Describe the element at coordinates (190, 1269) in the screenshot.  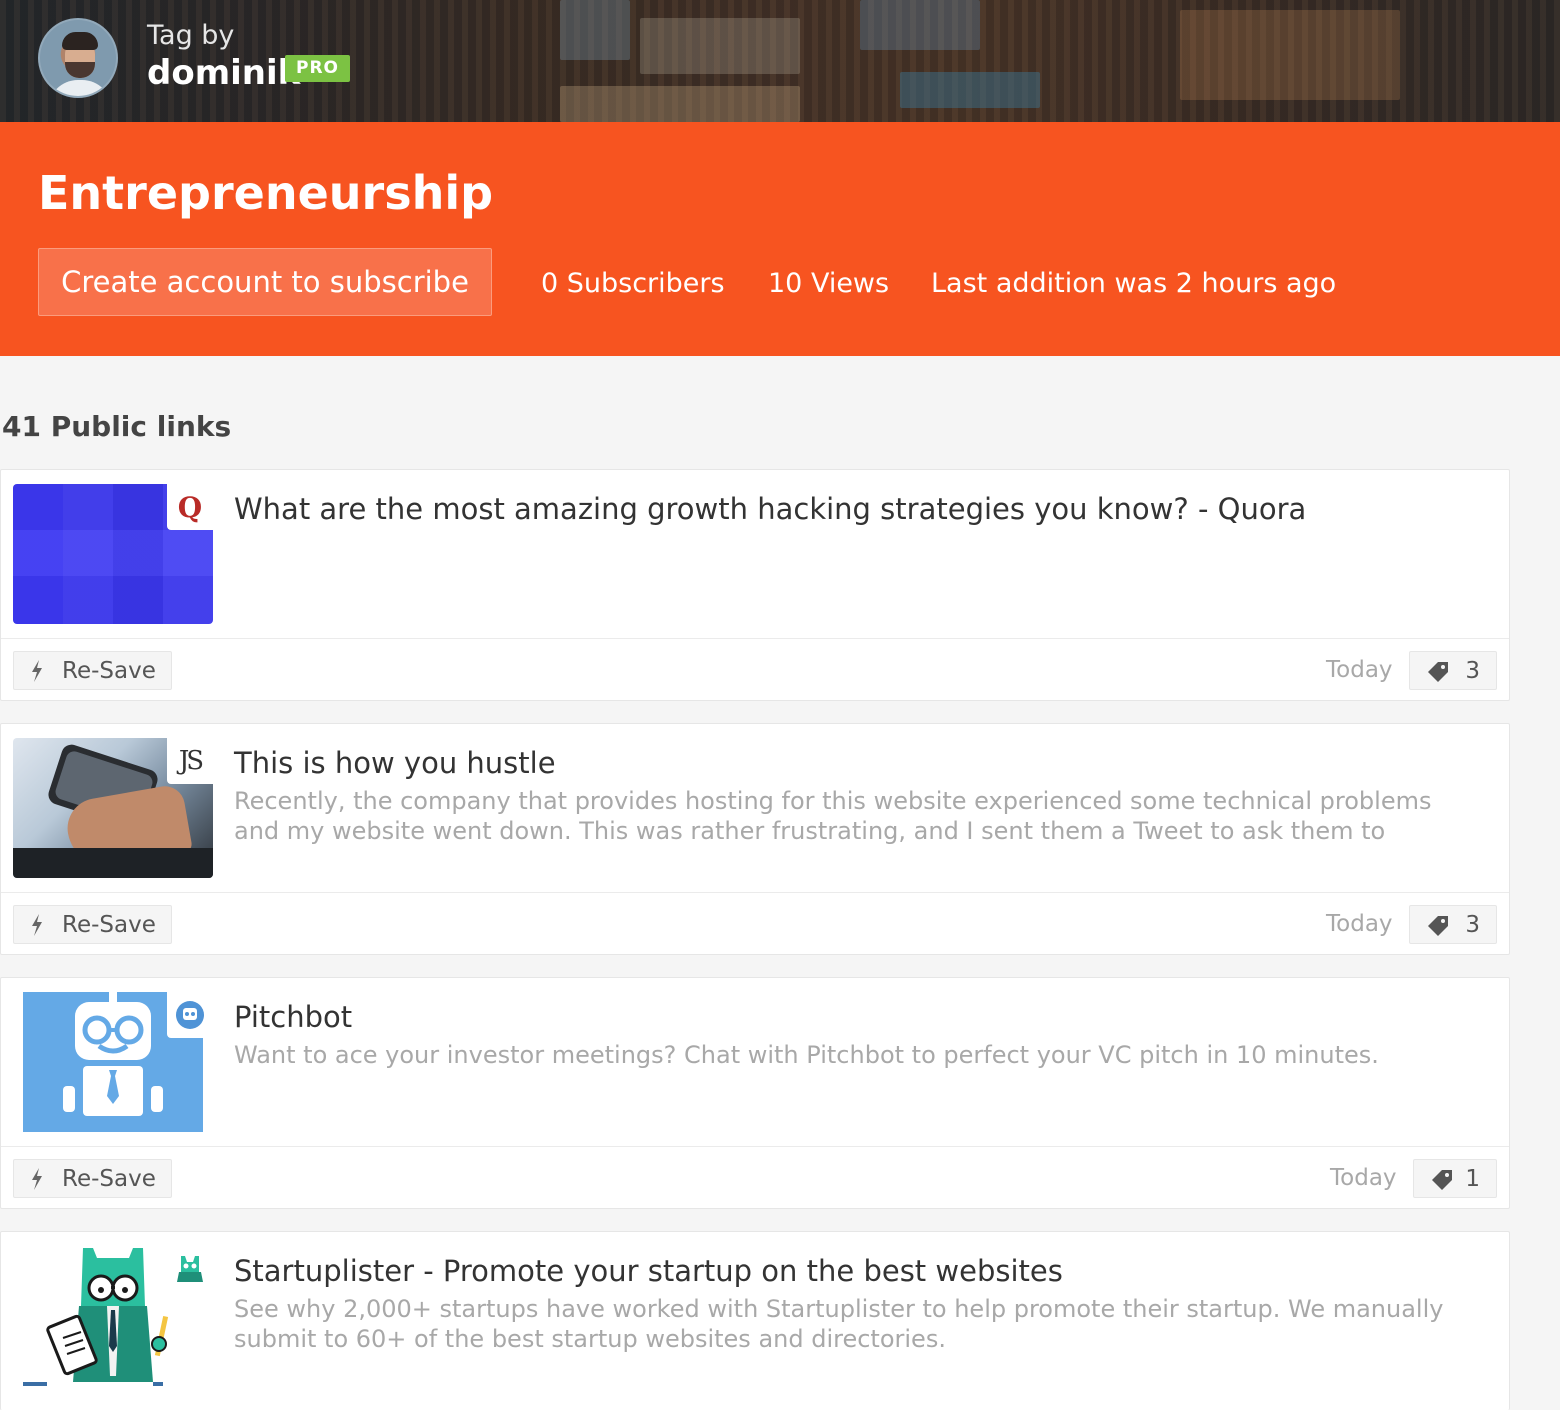
I see `startuplister-favicon-icon` at that location.